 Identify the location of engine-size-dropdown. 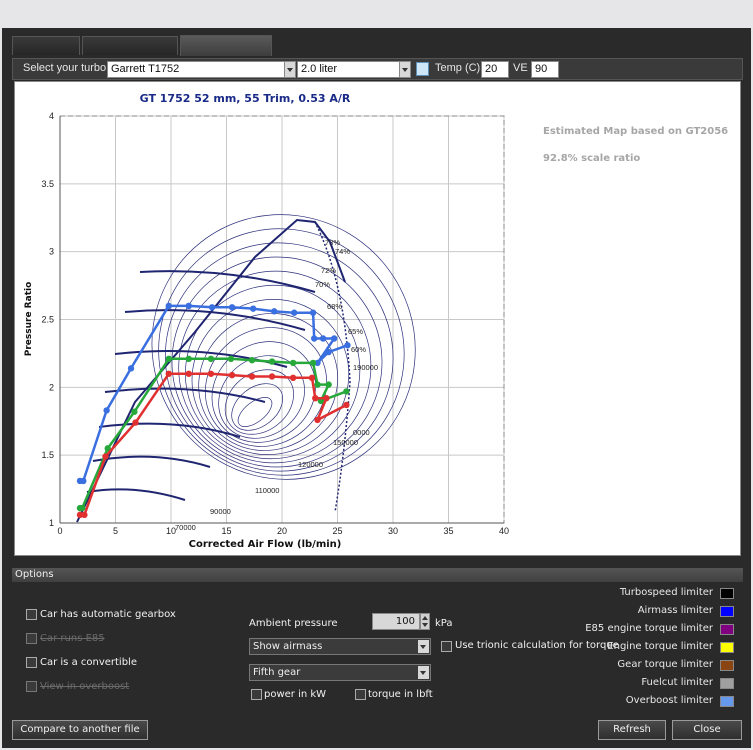
(405, 69).